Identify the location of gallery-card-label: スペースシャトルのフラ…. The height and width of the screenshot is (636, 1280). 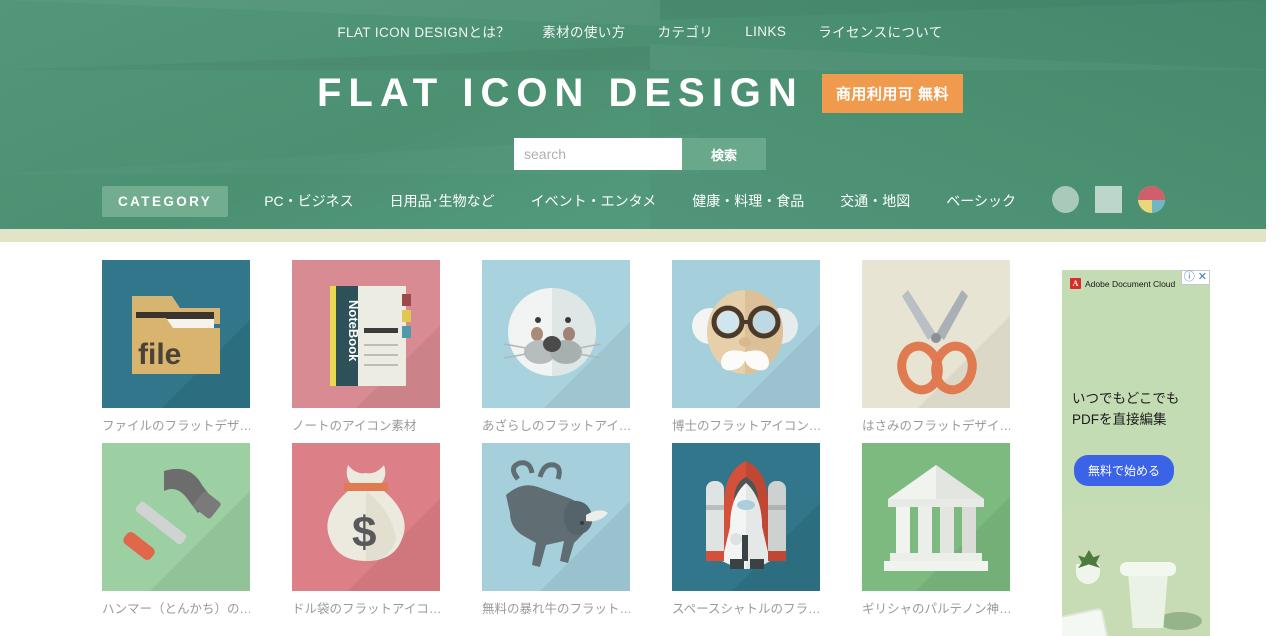
(746, 609).